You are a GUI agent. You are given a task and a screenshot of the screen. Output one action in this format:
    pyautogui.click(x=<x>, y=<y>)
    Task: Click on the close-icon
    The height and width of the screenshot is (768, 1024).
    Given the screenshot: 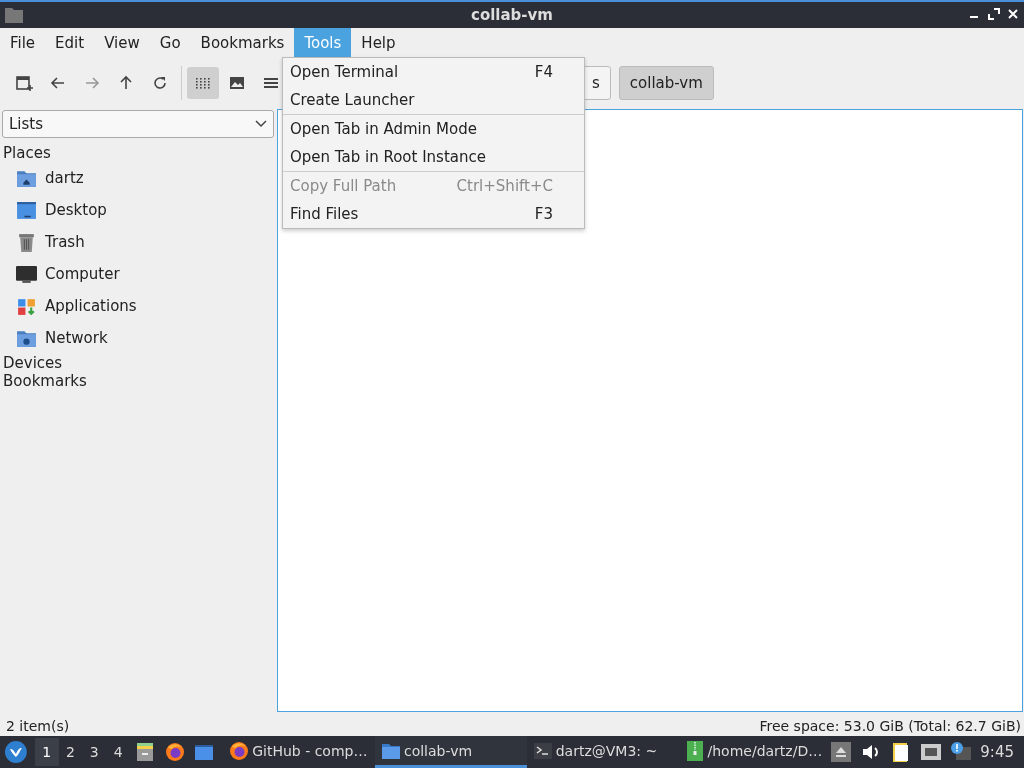 What is the action you would take?
    pyautogui.click(x=1013, y=14)
    